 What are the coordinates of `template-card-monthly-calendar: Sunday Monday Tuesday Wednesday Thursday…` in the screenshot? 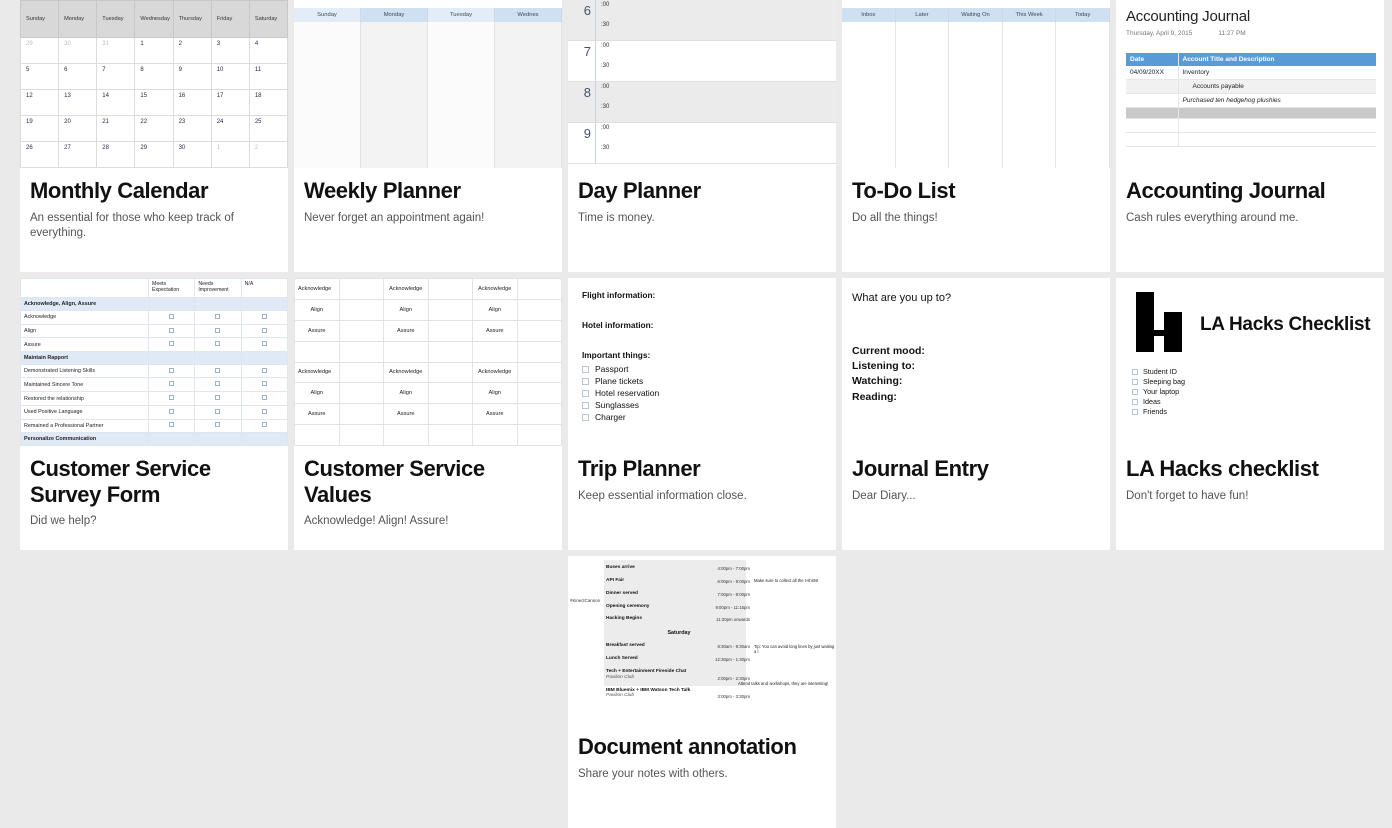 It's located at (154, 136).